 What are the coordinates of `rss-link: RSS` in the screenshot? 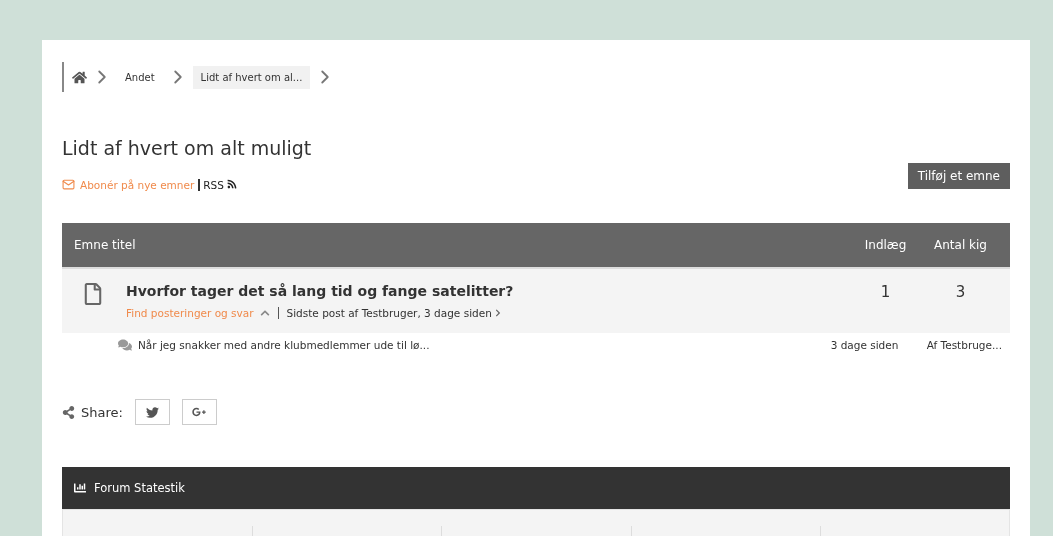 It's located at (218, 184).